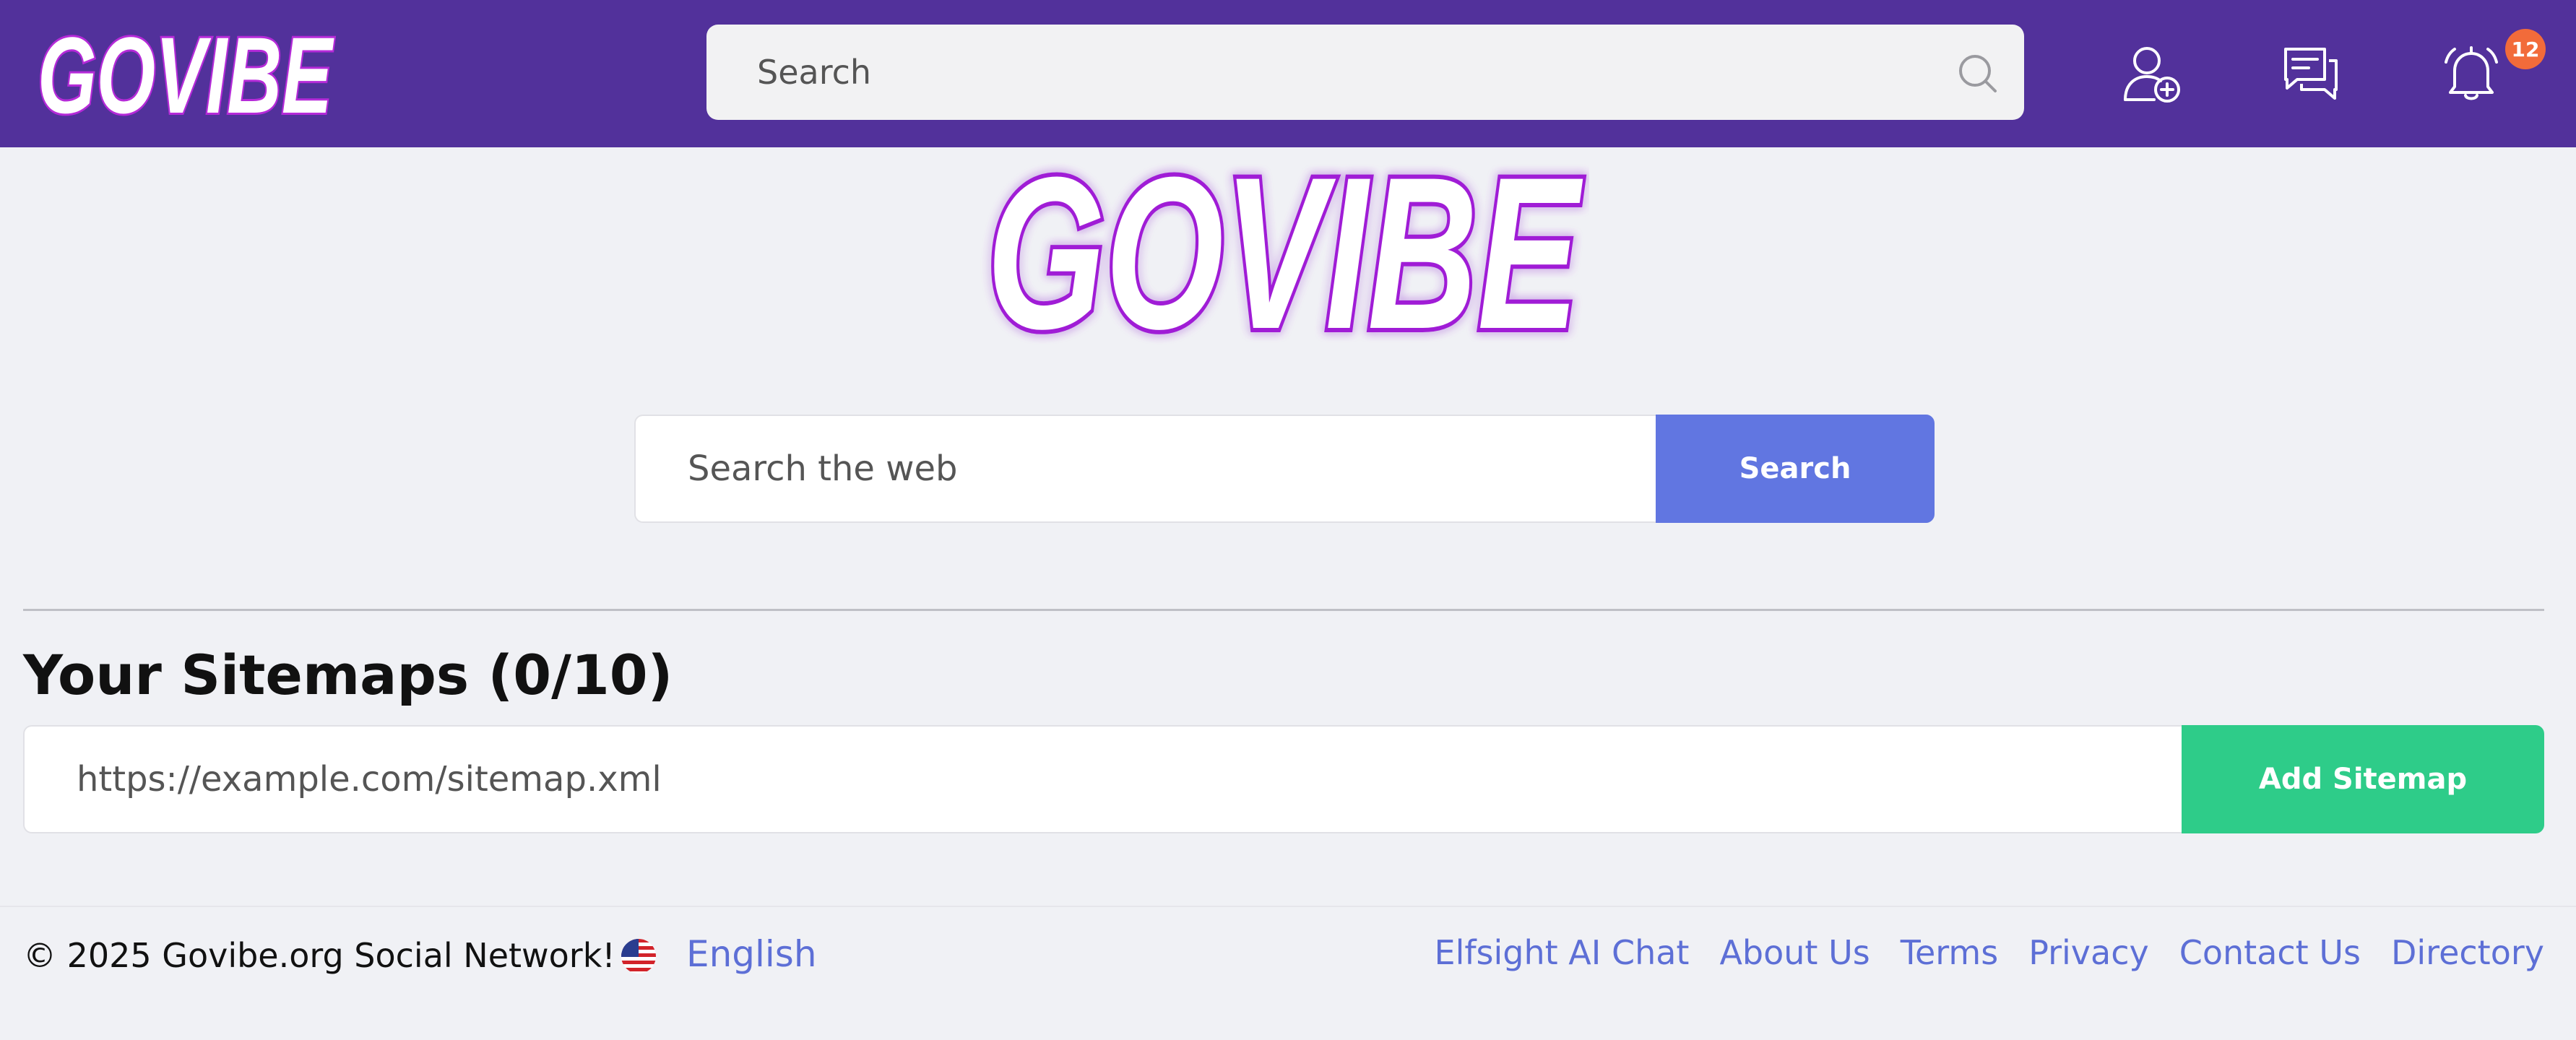  I want to click on sitemap-form: Add Sitemap, so click(1283, 779).